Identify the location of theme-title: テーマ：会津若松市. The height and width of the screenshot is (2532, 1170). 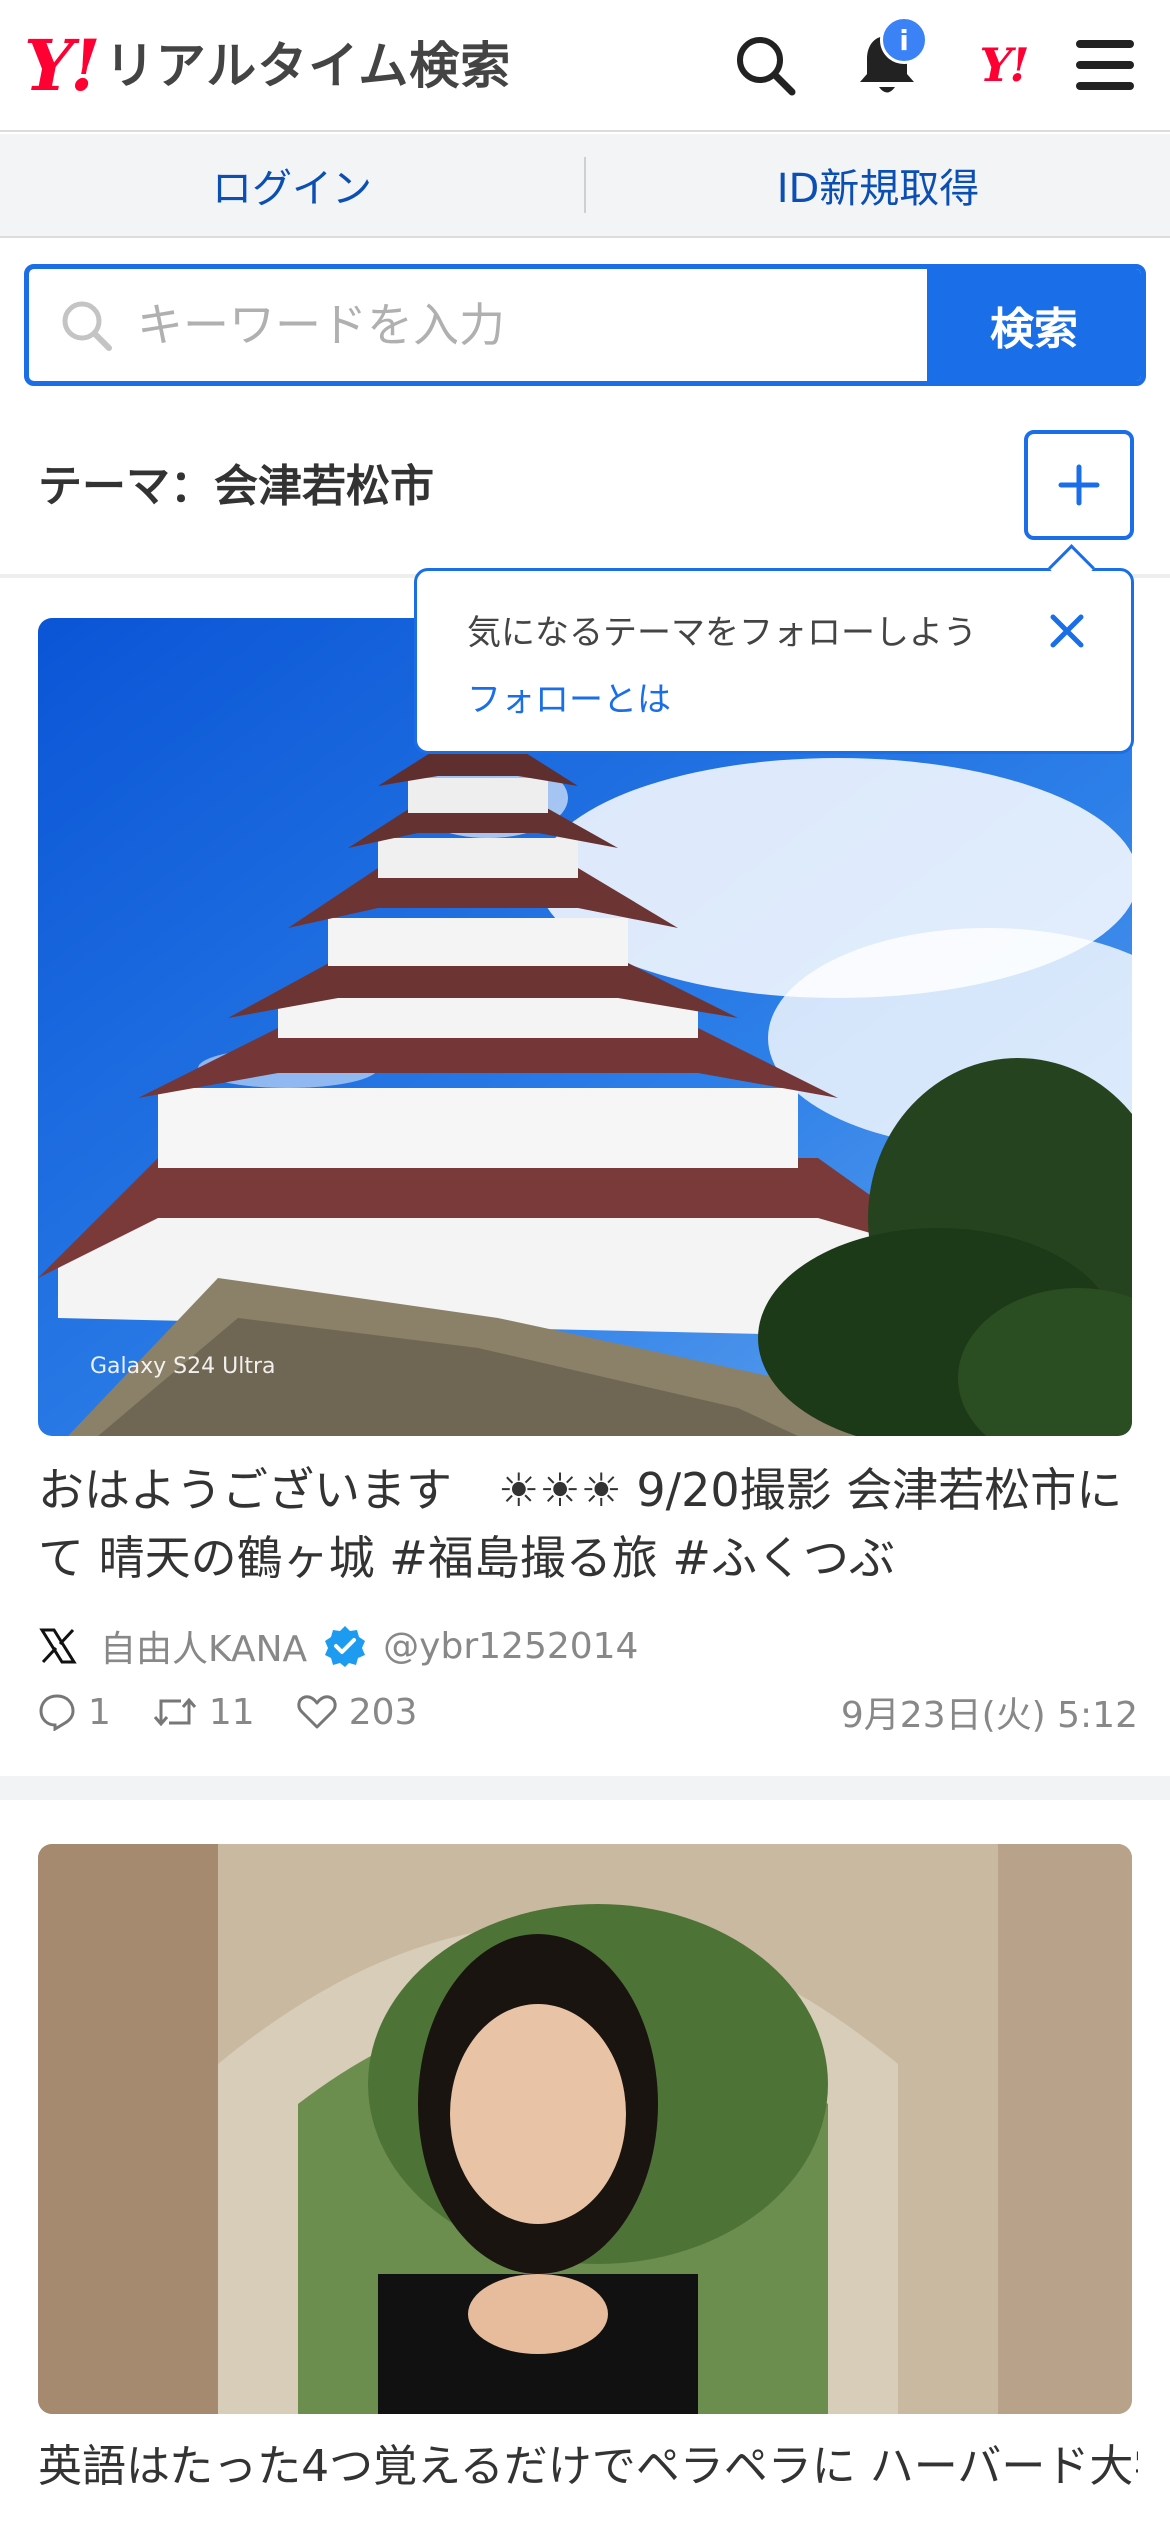
(236, 486).